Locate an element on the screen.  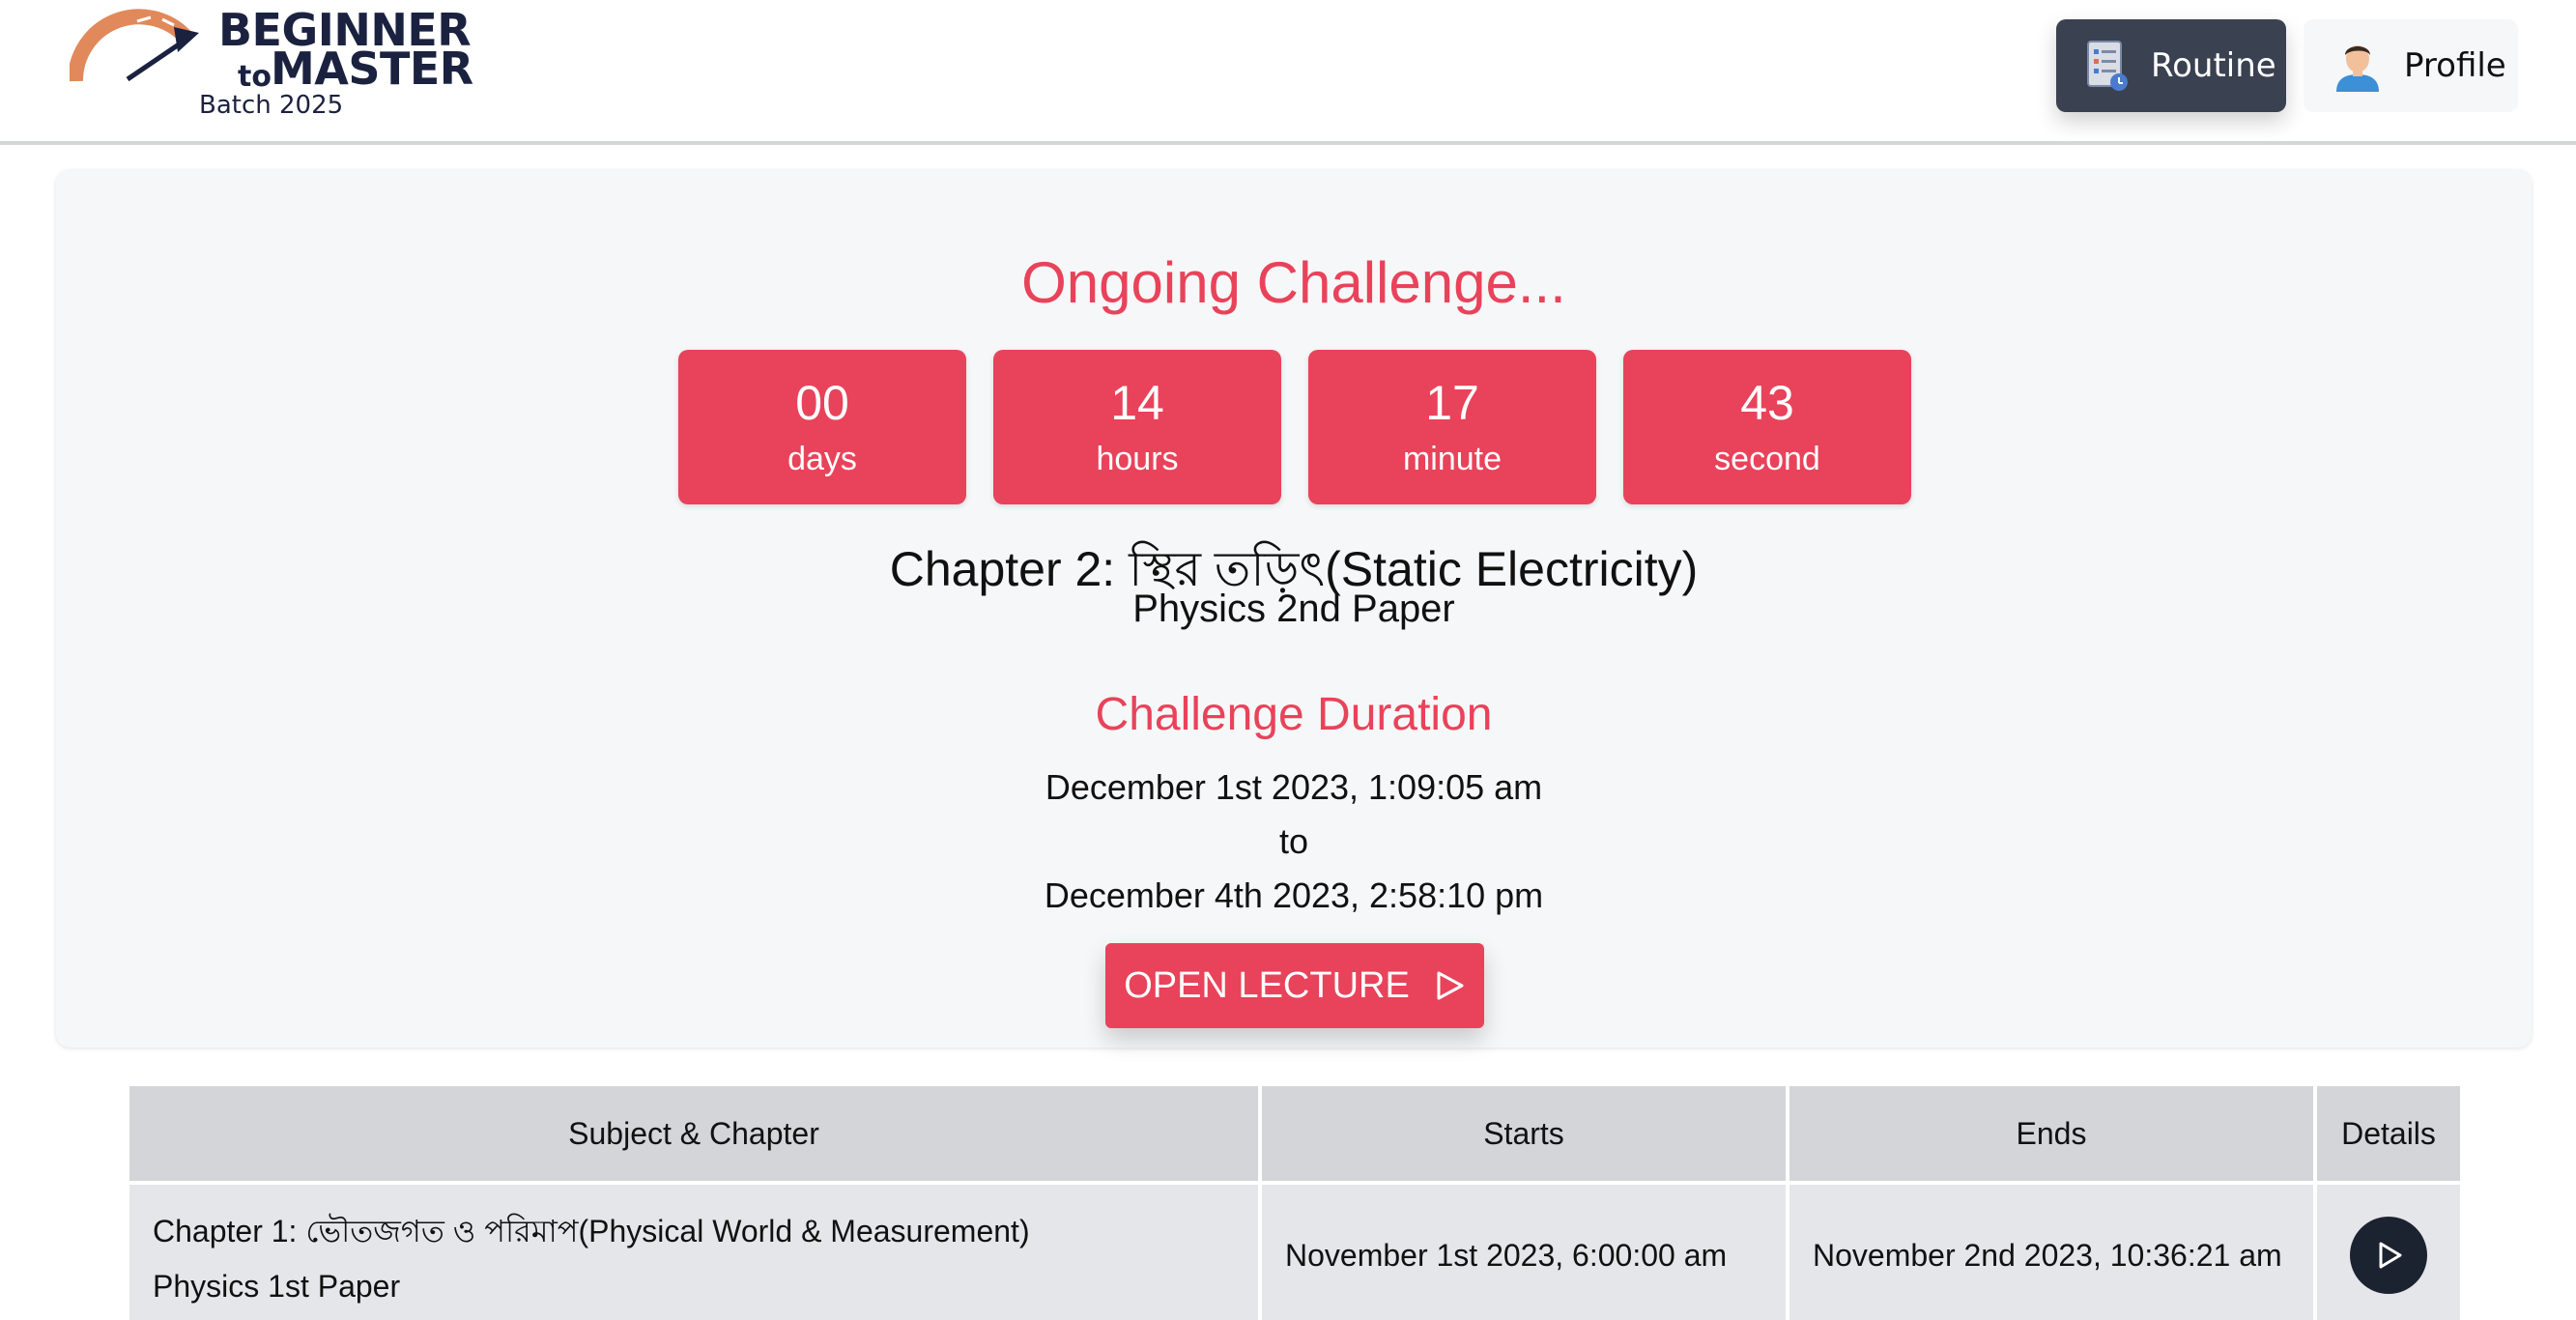
routine-label: Routine is located at coordinates (2213, 65).